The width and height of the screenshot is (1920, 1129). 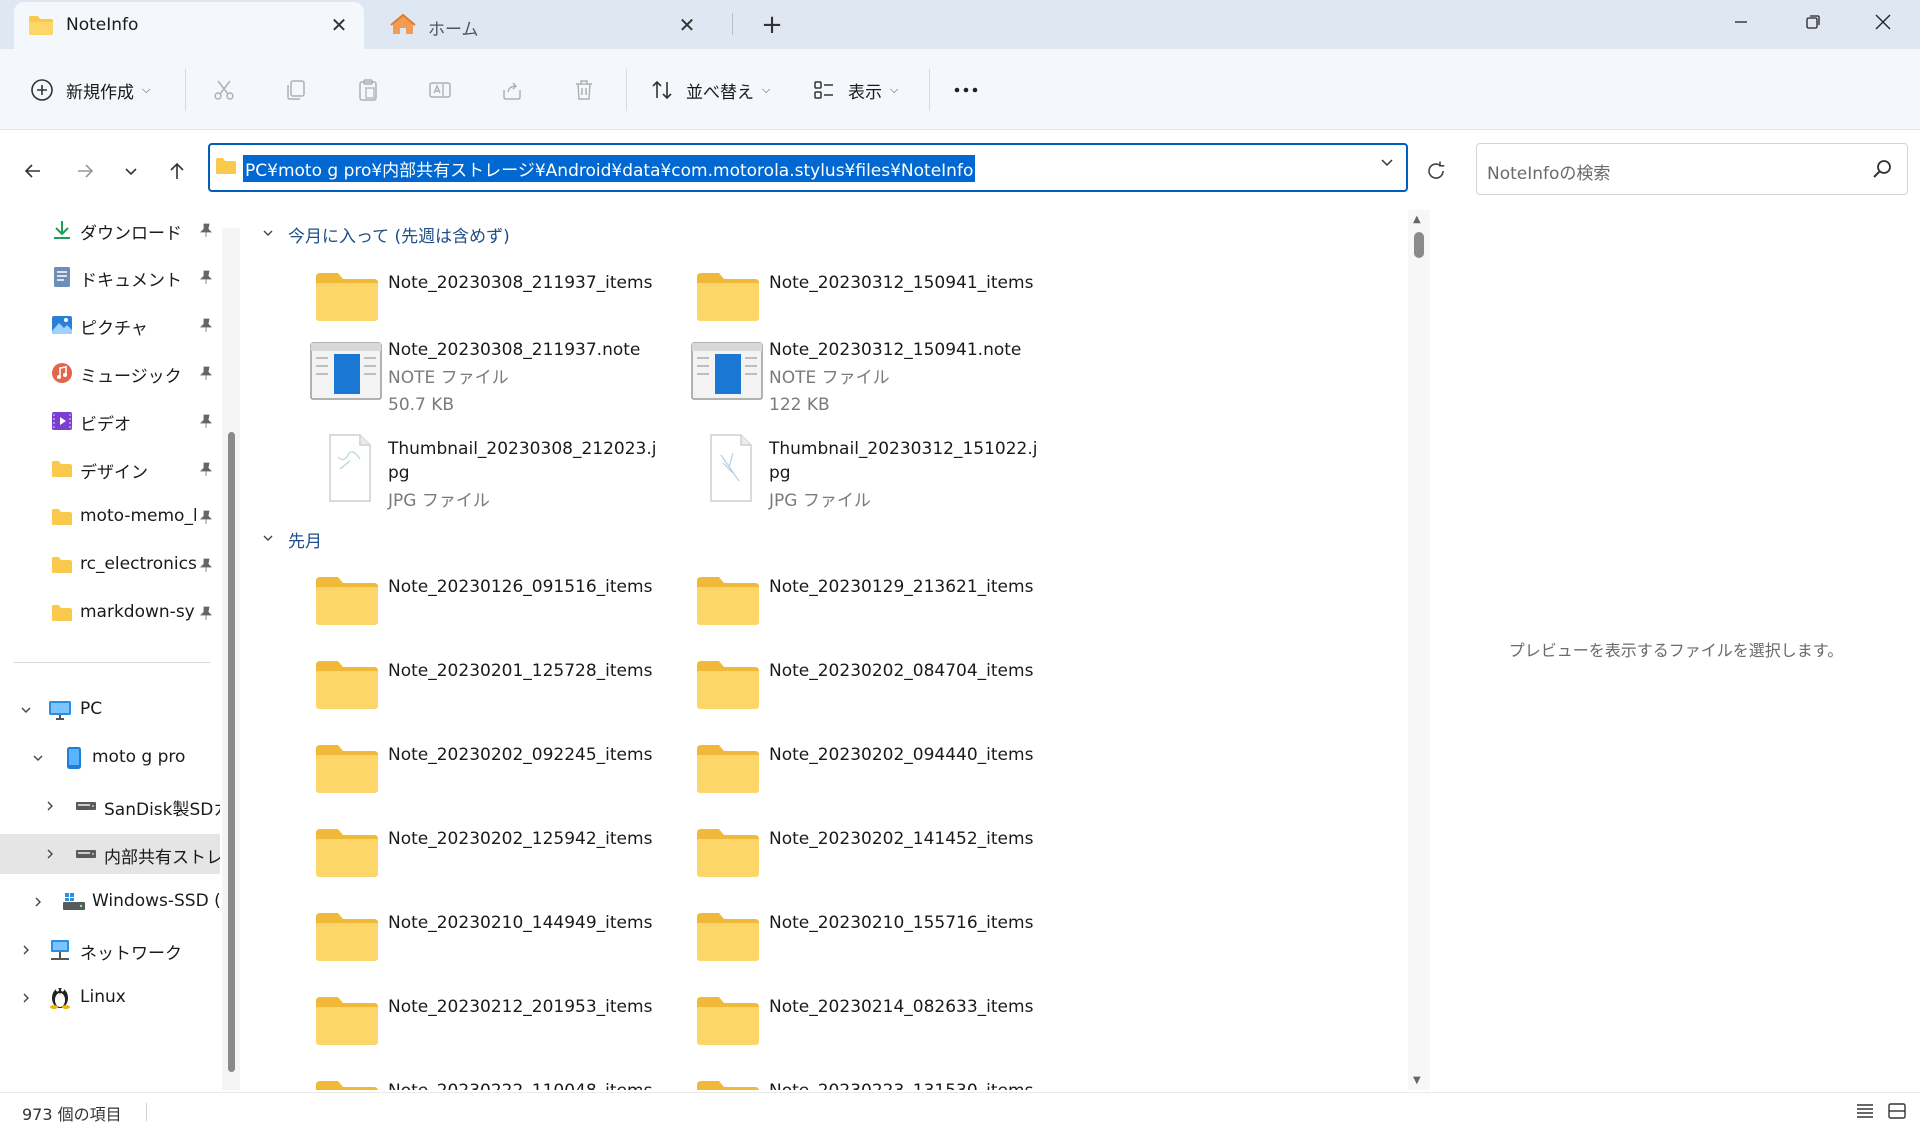 What do you see at coordinates (885, 607) in the screenshot?
I see `list-item: Note_20230129_213621_items` at bounding box center [885, 607].